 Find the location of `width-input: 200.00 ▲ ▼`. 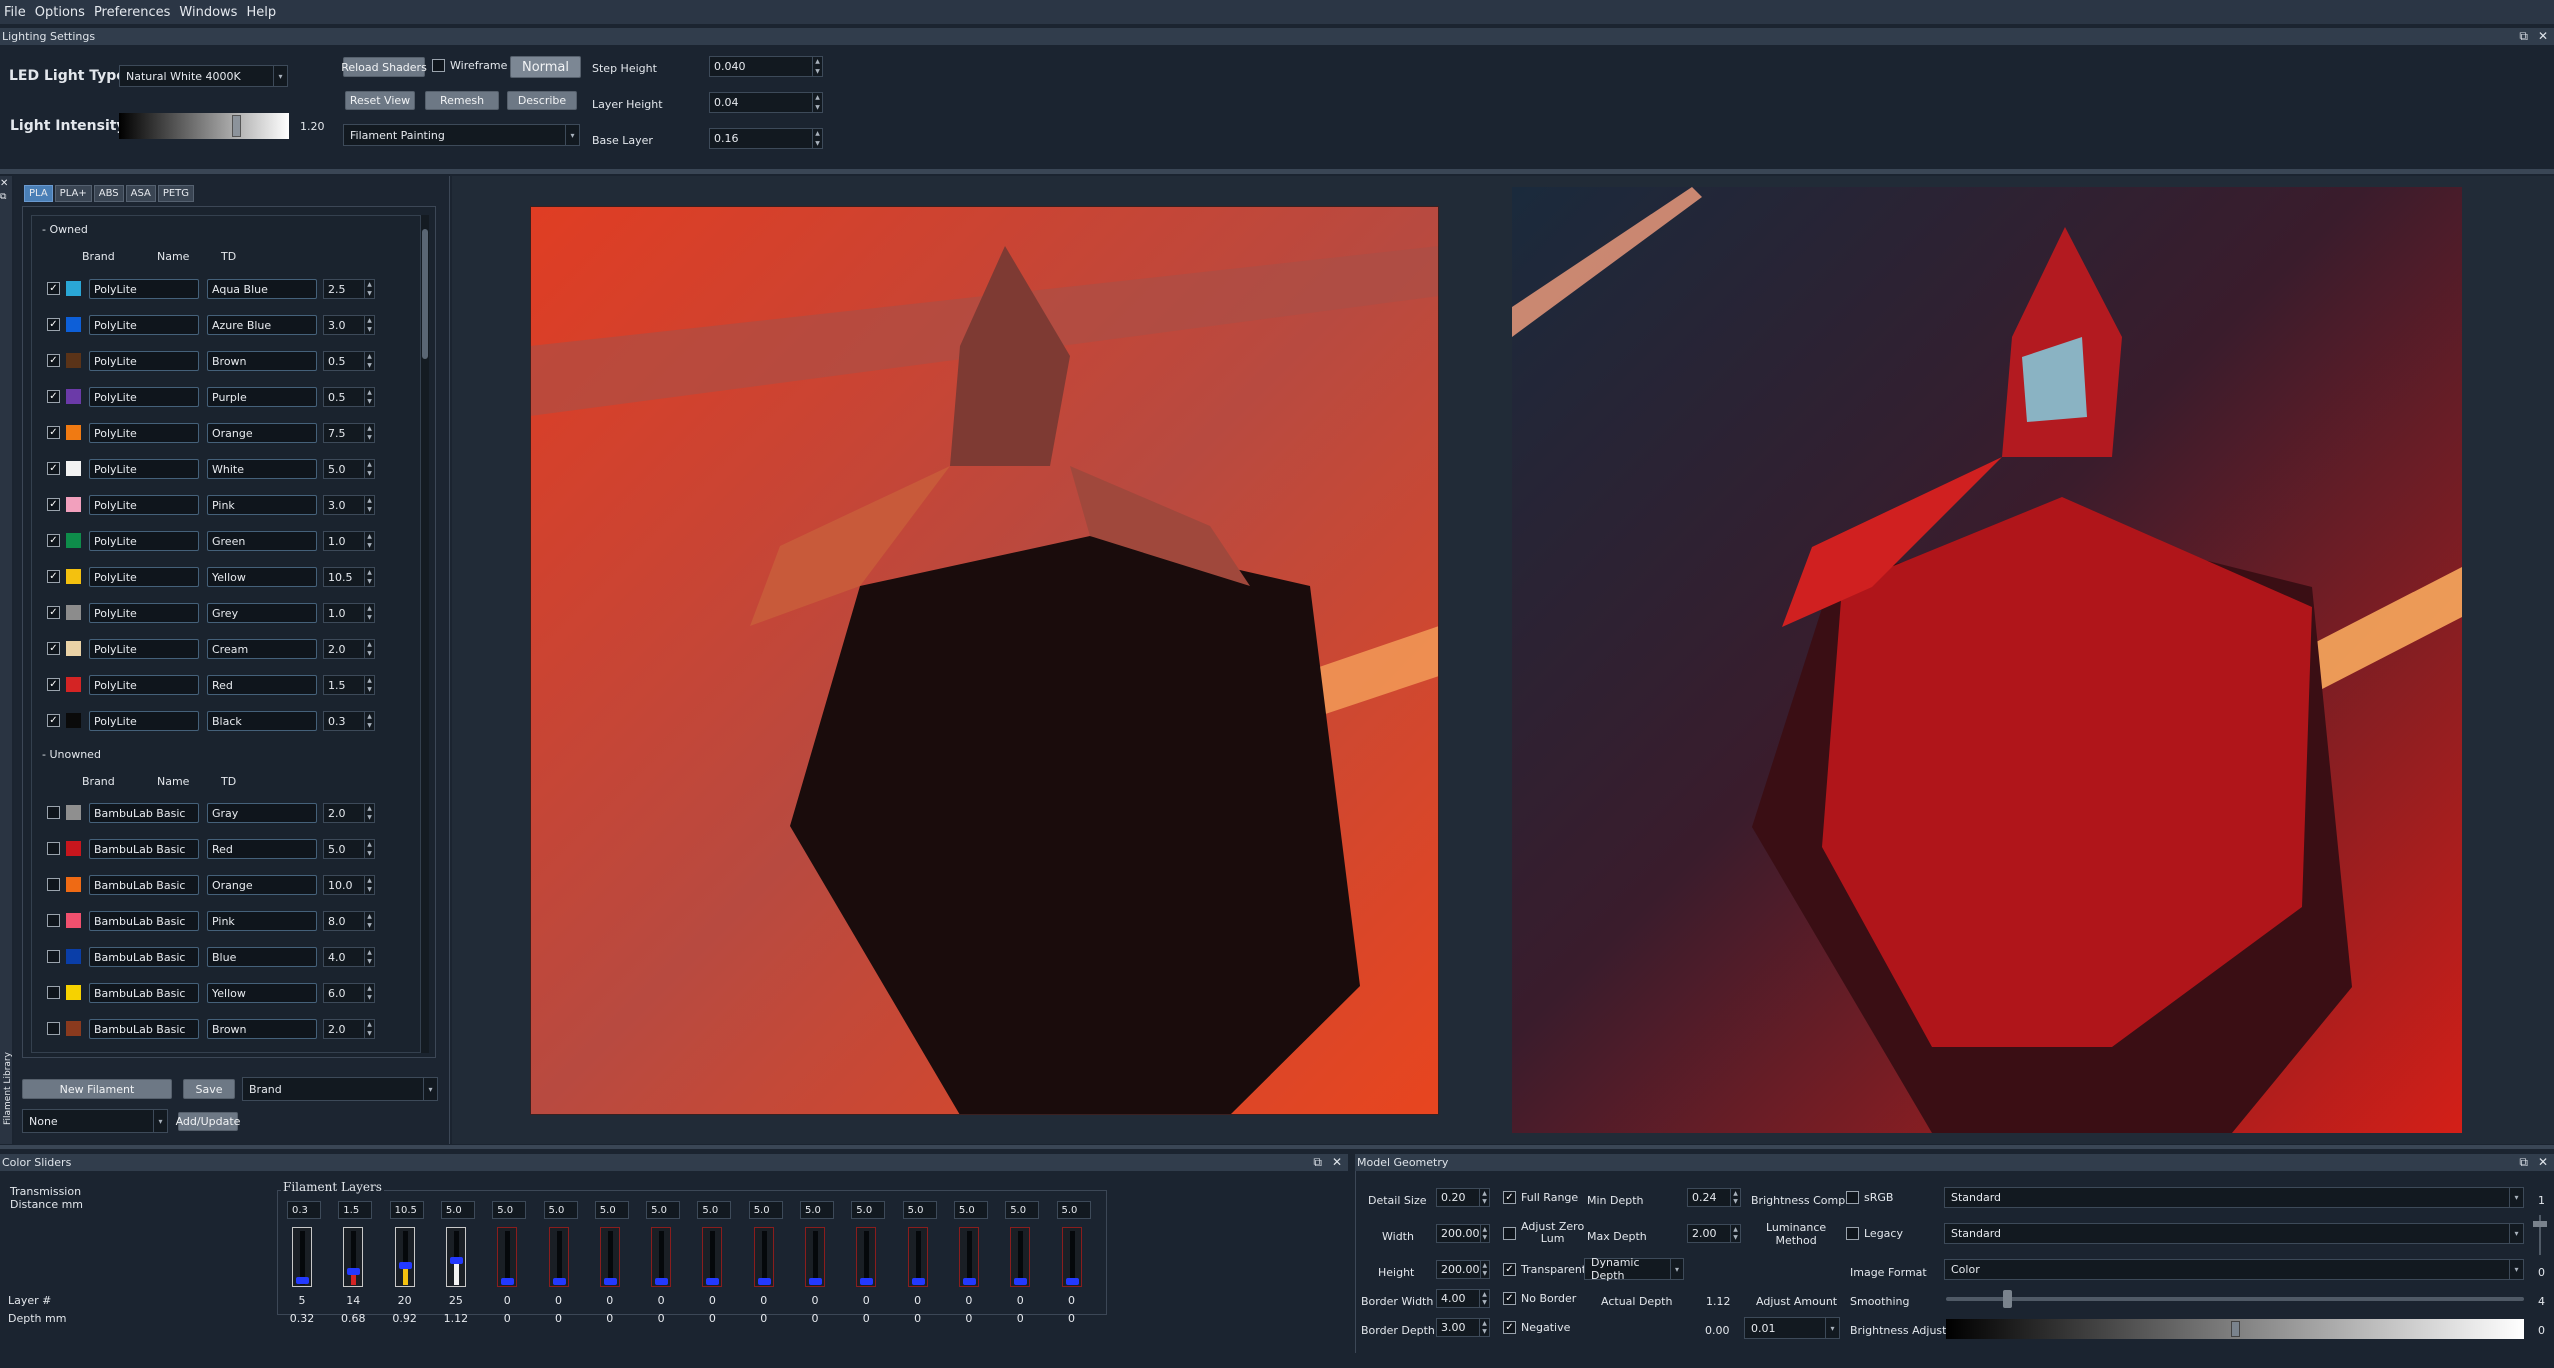

width-input: 200.00 ▲ ▼ is located at coordinates (1463, 1233).